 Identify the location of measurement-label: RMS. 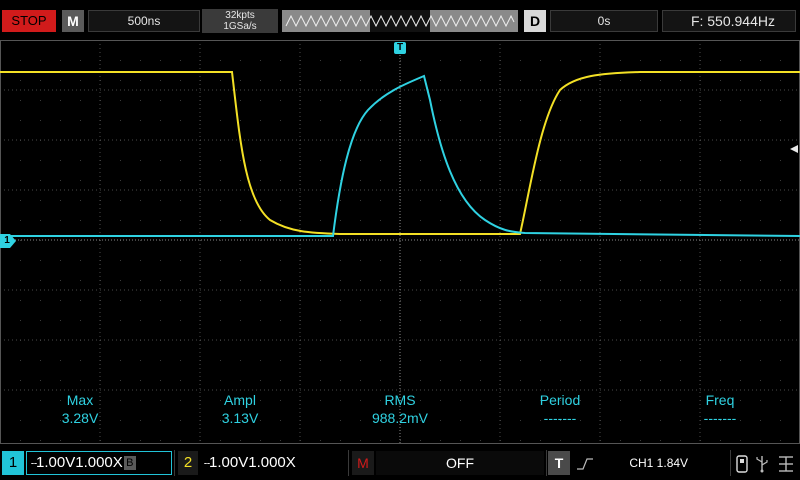
(400, 400).